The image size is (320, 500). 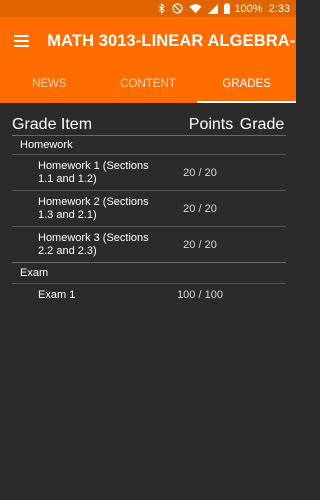 What do you see at coordinates (200, 295) in the screenshot?
I see `grade-item-points: 100 / 100` at bounding box center [200, 295].